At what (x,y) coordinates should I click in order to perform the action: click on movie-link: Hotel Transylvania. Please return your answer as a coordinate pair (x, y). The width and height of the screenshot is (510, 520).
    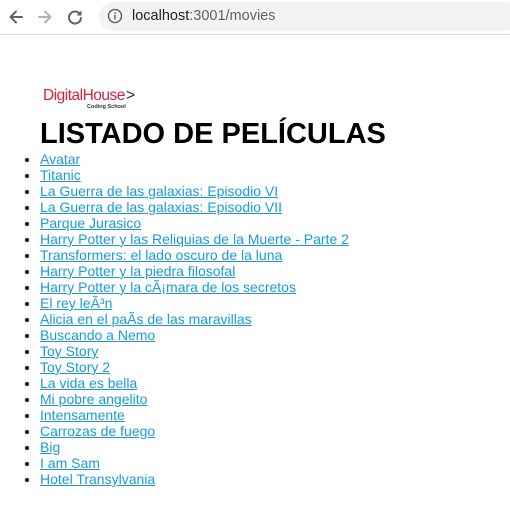
    Looking at the image, I should click on (97, 479).